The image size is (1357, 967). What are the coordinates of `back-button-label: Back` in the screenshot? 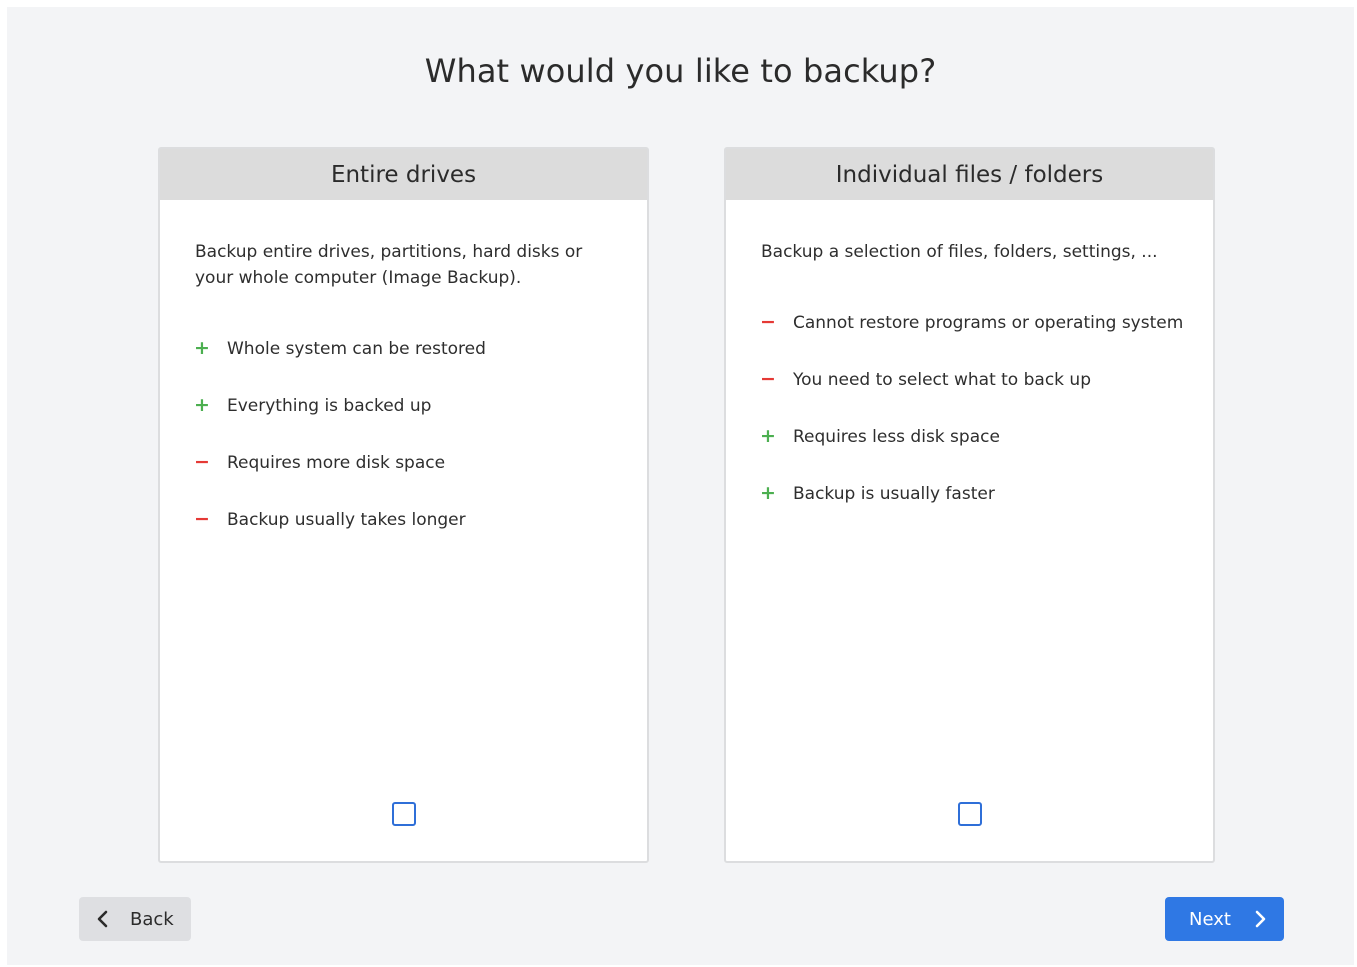 It's located at (152, 919).